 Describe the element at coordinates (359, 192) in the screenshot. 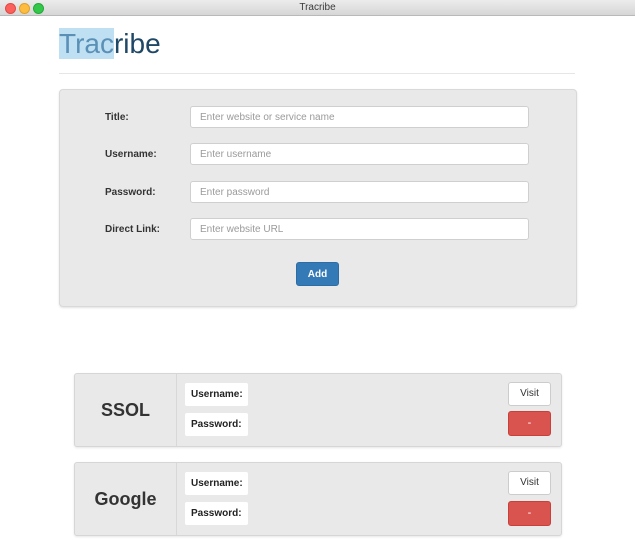

I see `password-input` at that location.